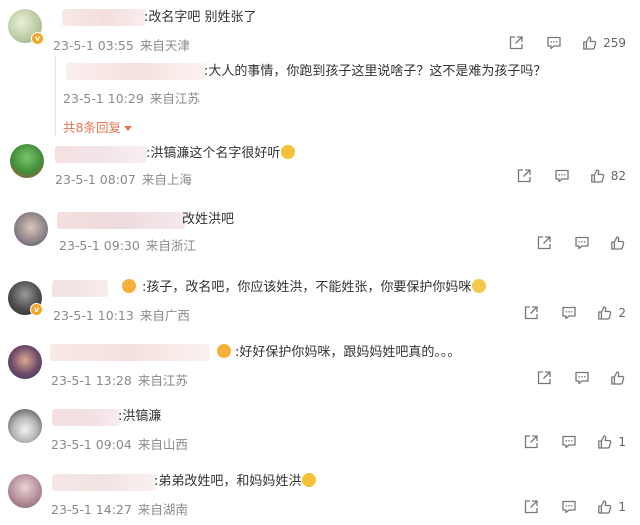  I want to click on comment-text: :孩子，改名吧，你应该姓洪，不能姓张，你要保护你妈咪, so click(304, 288).